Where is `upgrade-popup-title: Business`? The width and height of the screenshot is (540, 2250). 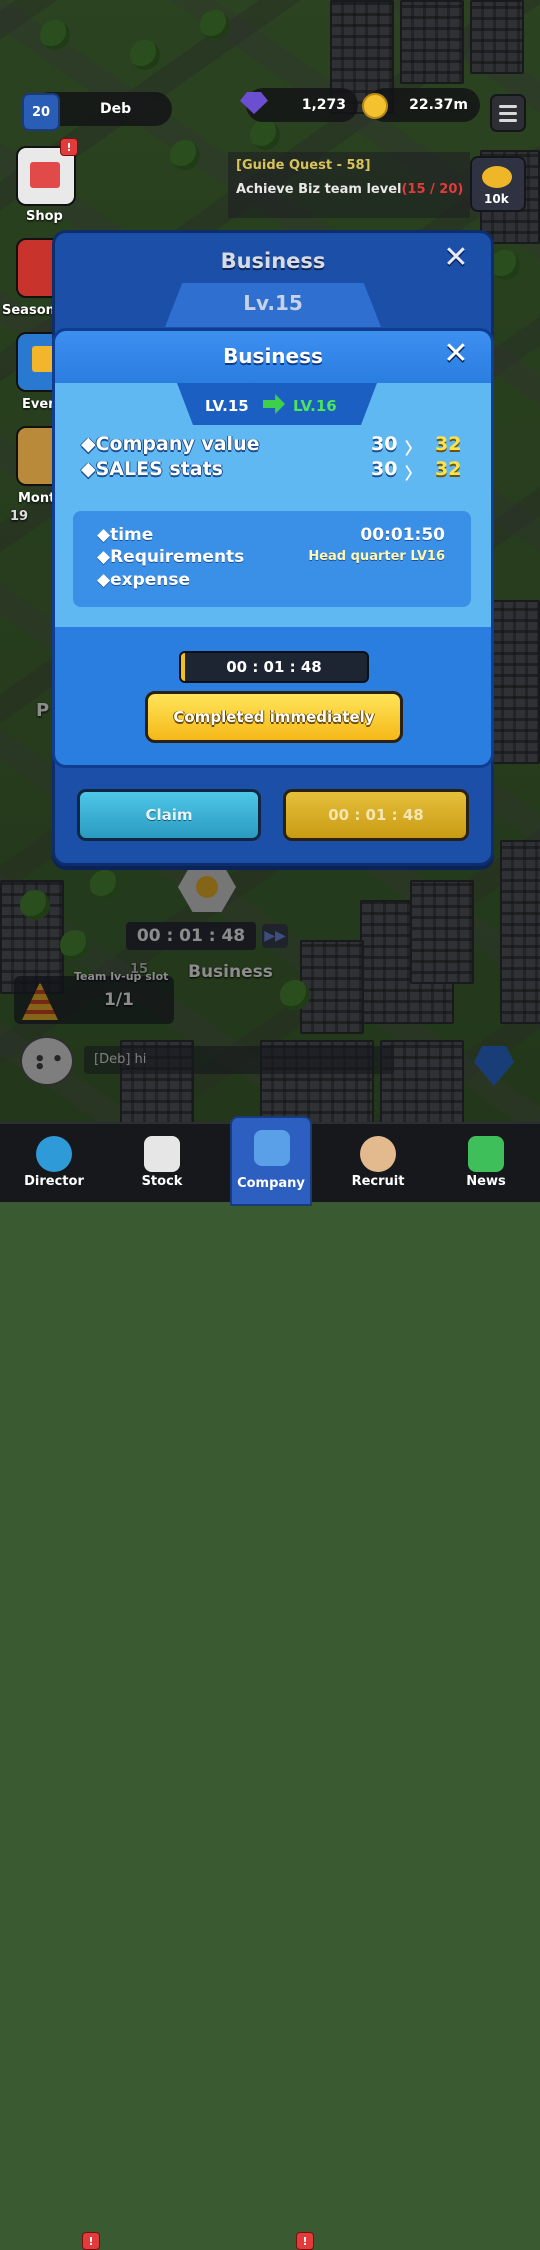
upgrade-popup-title: Business is located at coordinates (273, 356).